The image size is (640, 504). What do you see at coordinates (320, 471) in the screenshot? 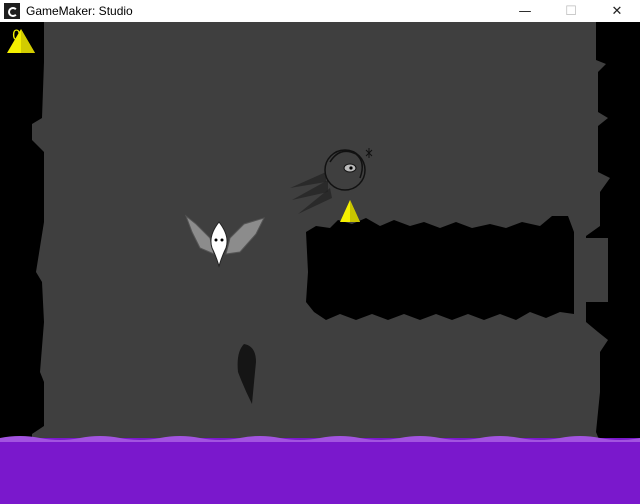
I see `acid-pool` at bounding box center [320, 471].